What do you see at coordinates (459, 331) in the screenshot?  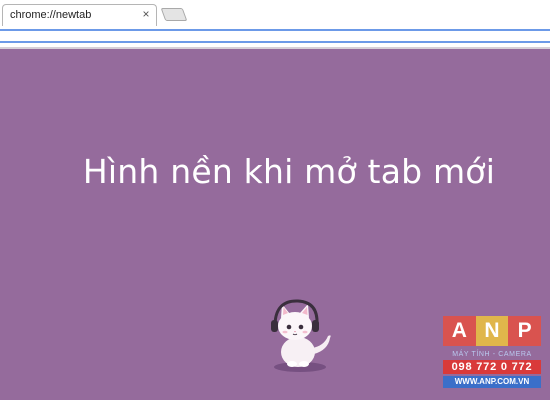 I see `logo-letter-a: A` at bounding box center [459, 331].